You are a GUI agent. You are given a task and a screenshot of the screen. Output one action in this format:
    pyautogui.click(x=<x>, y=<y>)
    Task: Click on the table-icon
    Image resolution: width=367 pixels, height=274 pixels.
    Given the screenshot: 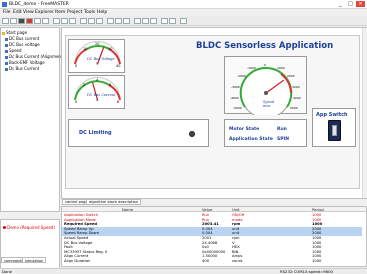 What is the action you would take?
    pyautogui.click(x=172, y=21)
    